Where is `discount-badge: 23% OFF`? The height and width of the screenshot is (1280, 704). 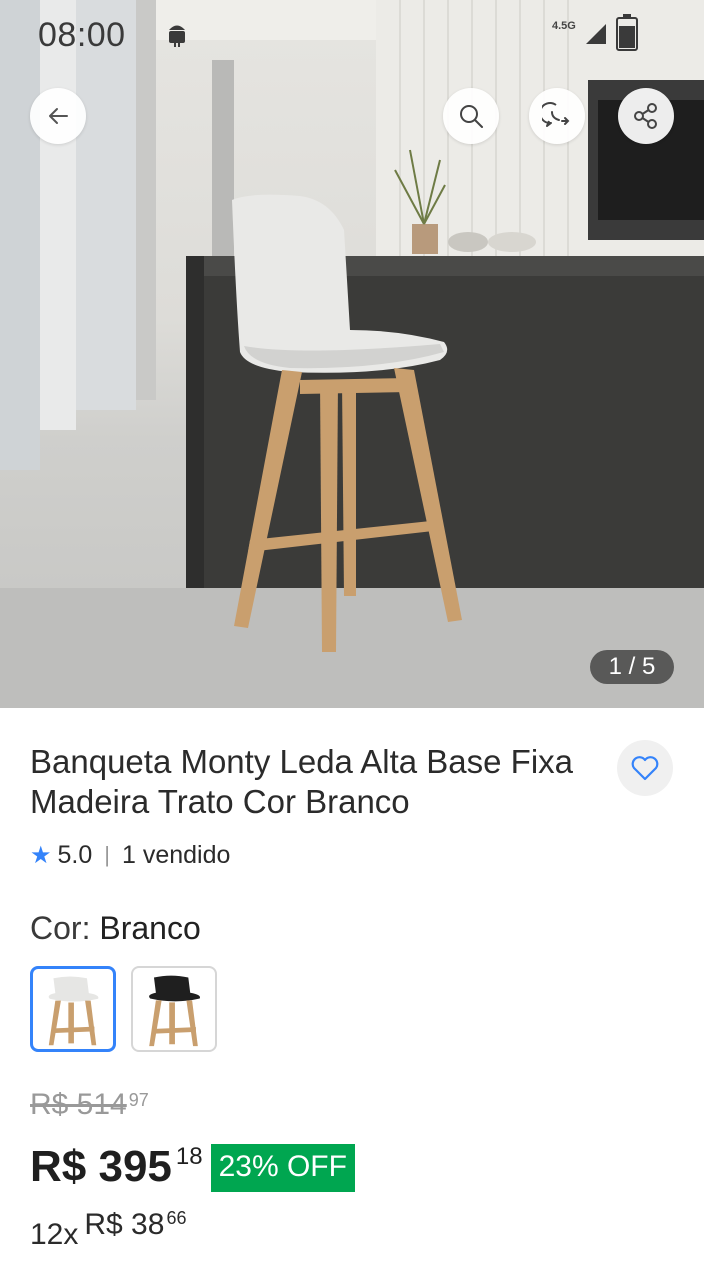 discount-badge: 23% OFF is located at coordinates (282, 1168).